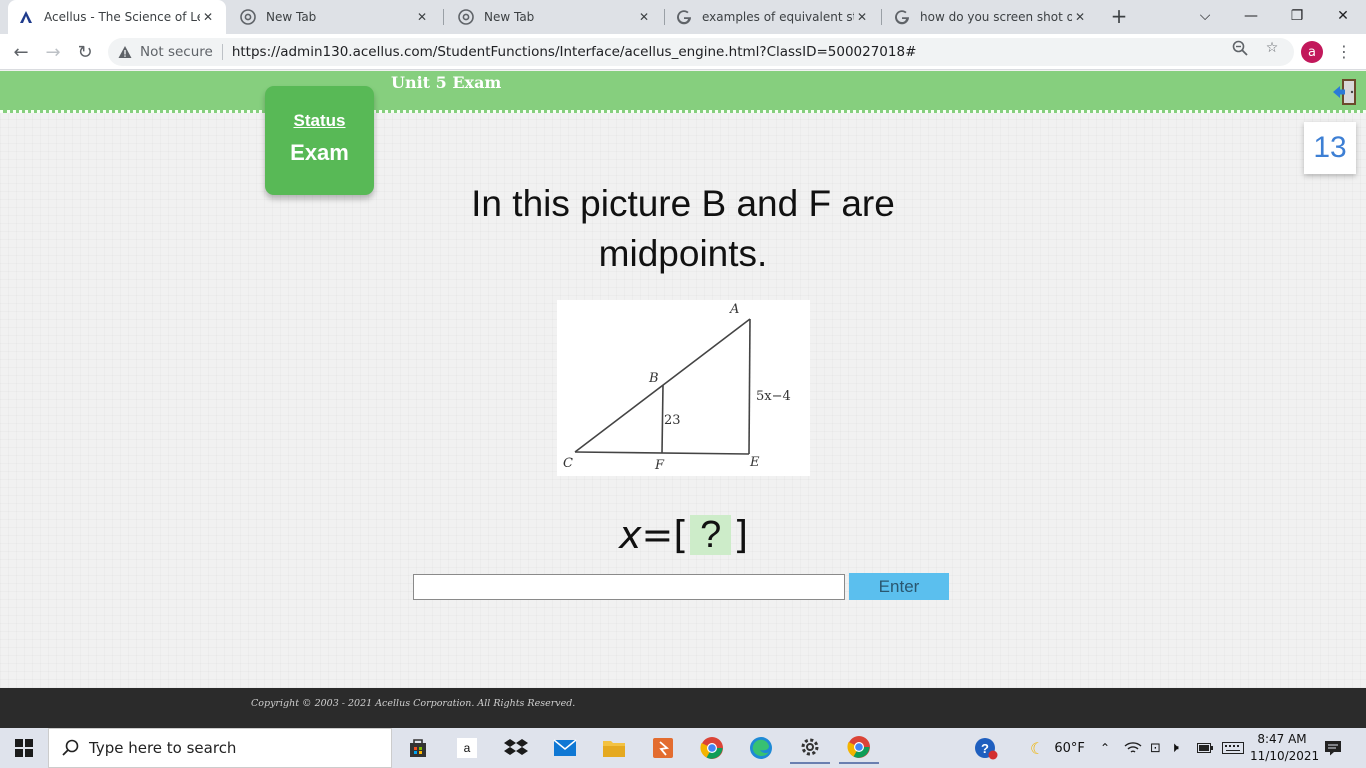  I want to click on orange-app-icon, so click(663, 748).